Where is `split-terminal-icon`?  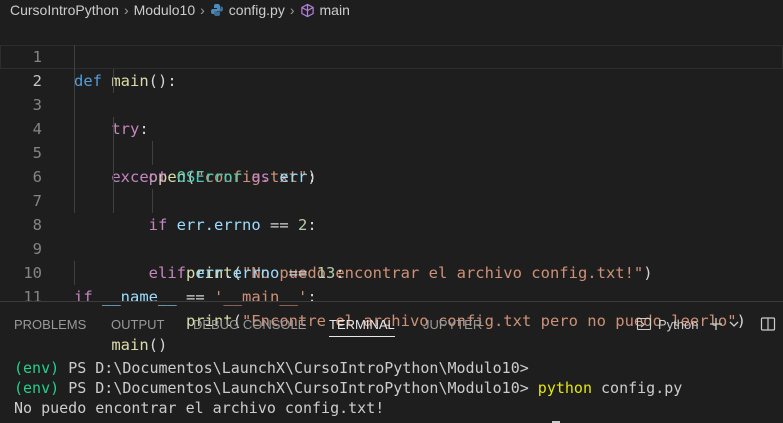
split-terminal-icon is located at coordinates (768, 324).